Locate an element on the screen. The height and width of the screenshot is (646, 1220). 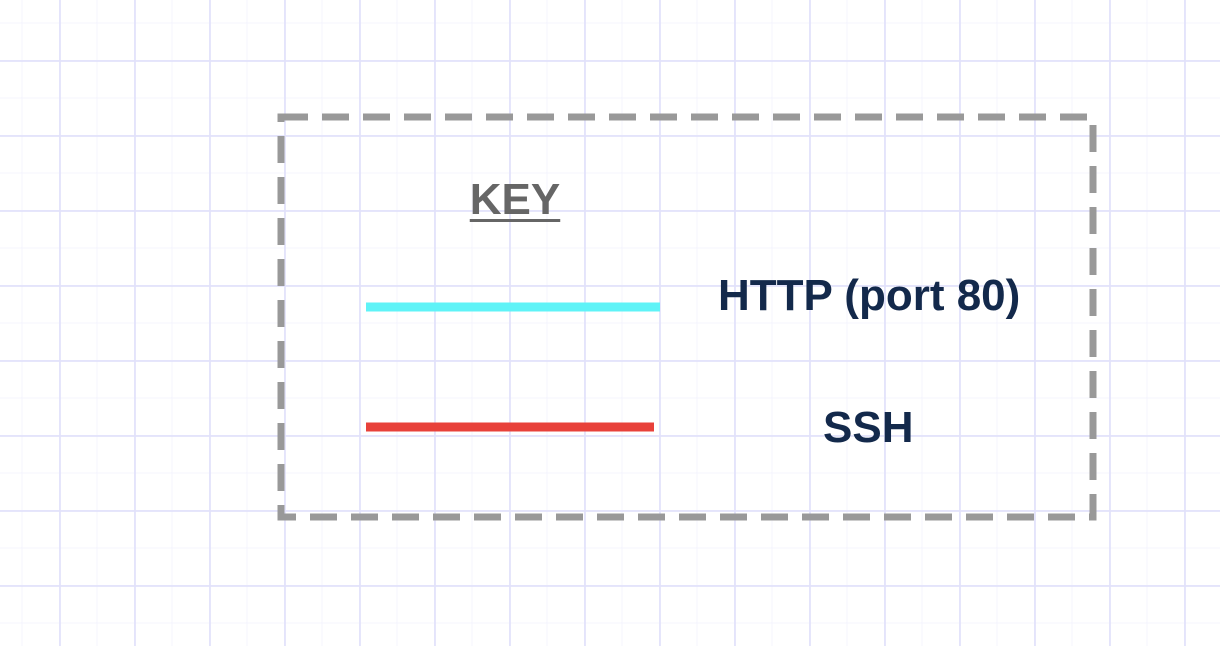
legend-label-ssh: SSH is located at coordinates (868, 427).